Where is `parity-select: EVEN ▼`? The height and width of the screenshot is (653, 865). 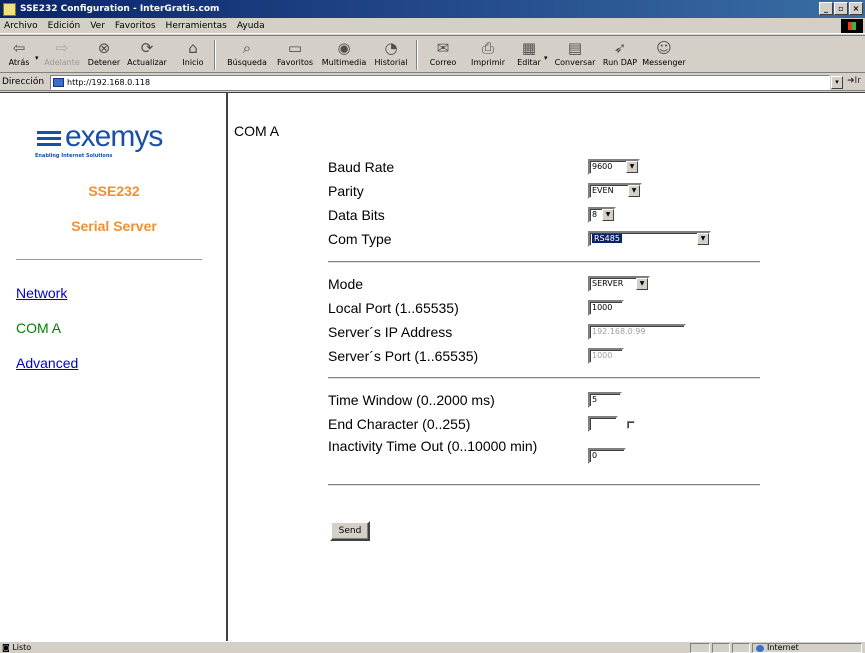 parity-select: EVEN ▼ is located at coordinates (615, 191).